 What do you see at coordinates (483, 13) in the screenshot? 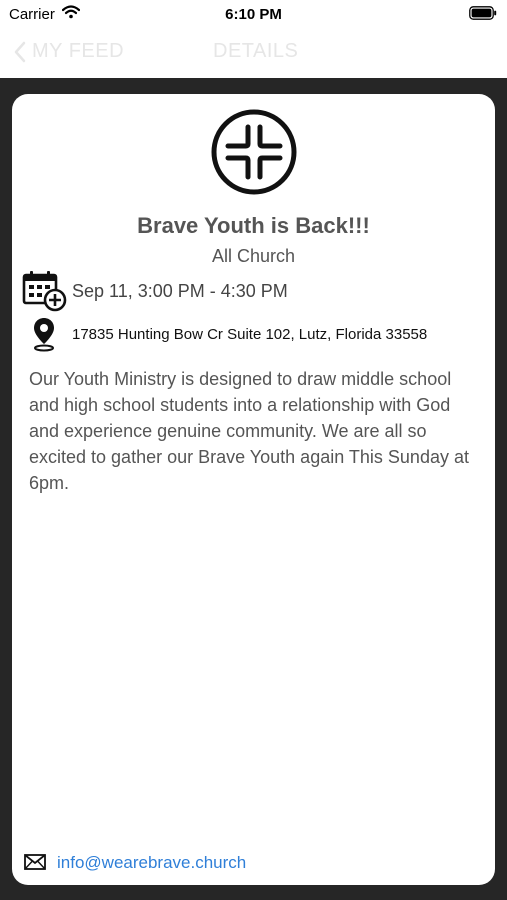
I see `battery-icon` at bounding box center [483, 13].